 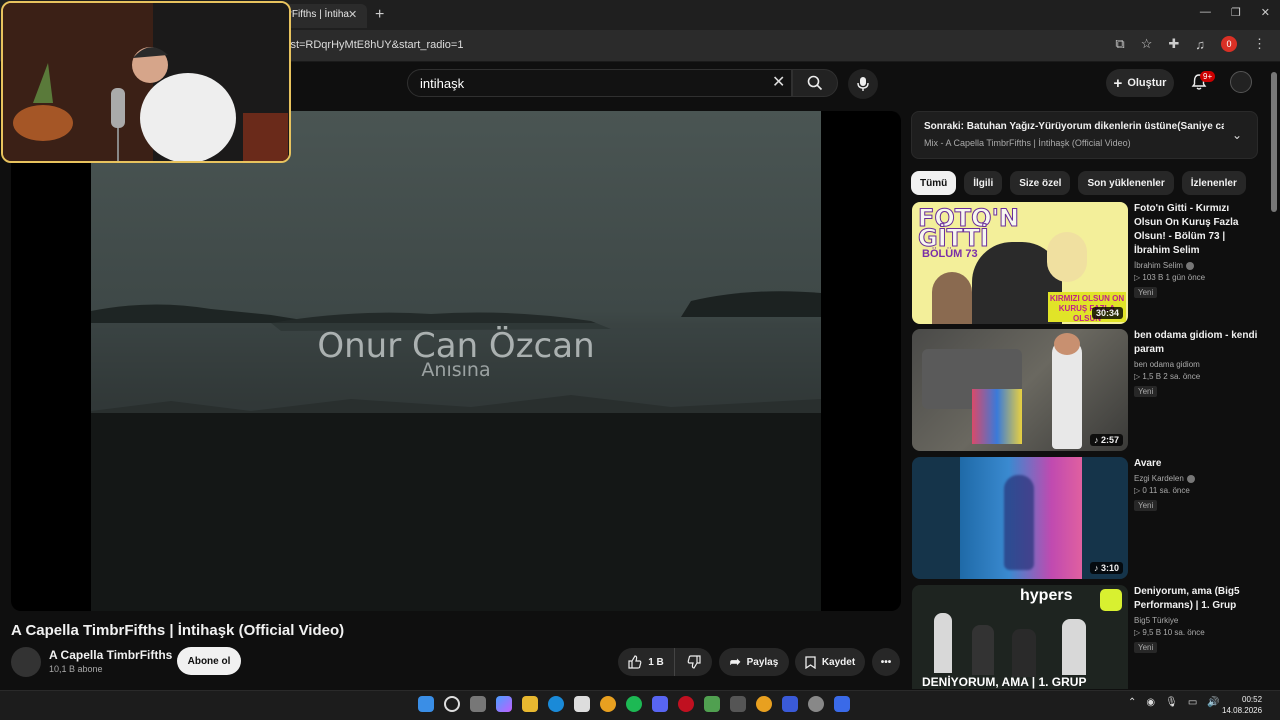 What do you see at coordinates (1241, 82) in the screenshot?
I see `account-avatar` at bounding box center [1241, 82].